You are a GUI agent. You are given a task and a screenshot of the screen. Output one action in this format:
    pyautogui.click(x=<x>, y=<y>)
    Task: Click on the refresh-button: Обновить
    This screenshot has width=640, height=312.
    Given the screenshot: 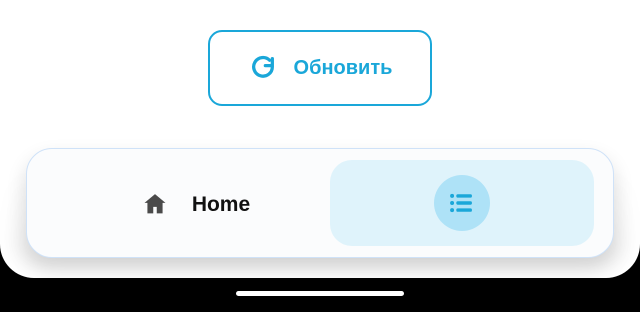 What is the action you would take?
    pyautogui.click(x=320, y=68)
    